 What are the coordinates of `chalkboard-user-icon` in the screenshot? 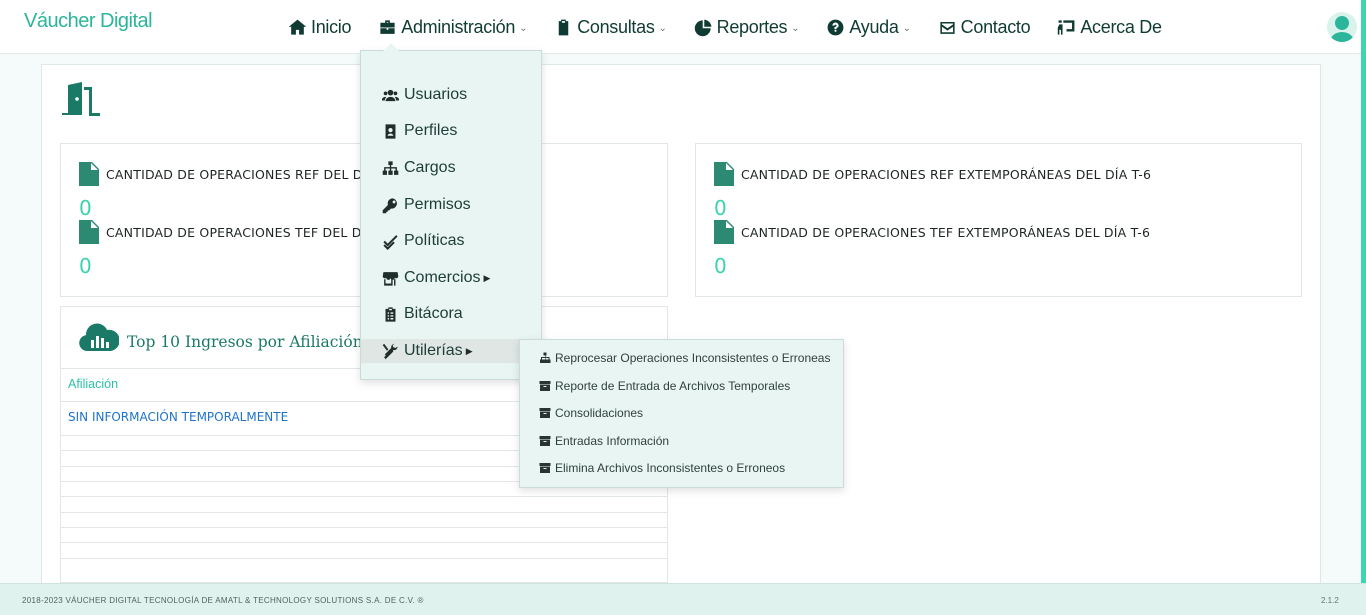 It's located at (1066, 27).